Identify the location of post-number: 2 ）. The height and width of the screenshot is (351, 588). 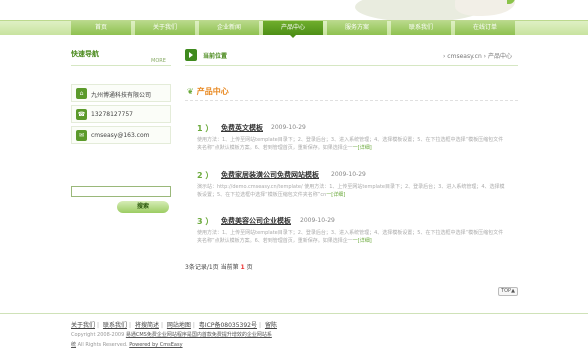
(205, 175).